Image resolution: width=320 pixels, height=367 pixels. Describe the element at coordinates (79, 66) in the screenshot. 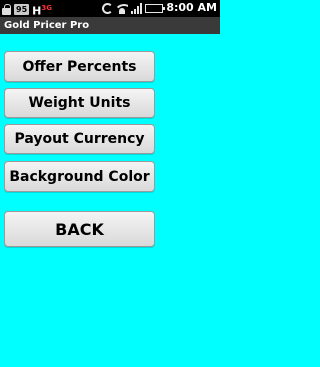

I see `offer-percents-button: Offer Percents` at that location.